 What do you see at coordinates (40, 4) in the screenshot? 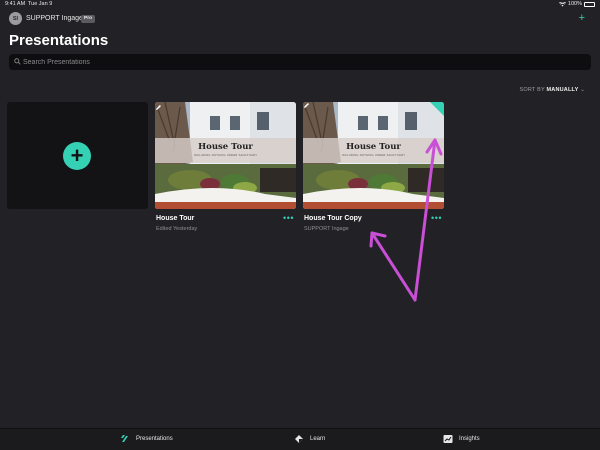
I see `status-date: Tue Jan 9` at bounding box center [40, 4].